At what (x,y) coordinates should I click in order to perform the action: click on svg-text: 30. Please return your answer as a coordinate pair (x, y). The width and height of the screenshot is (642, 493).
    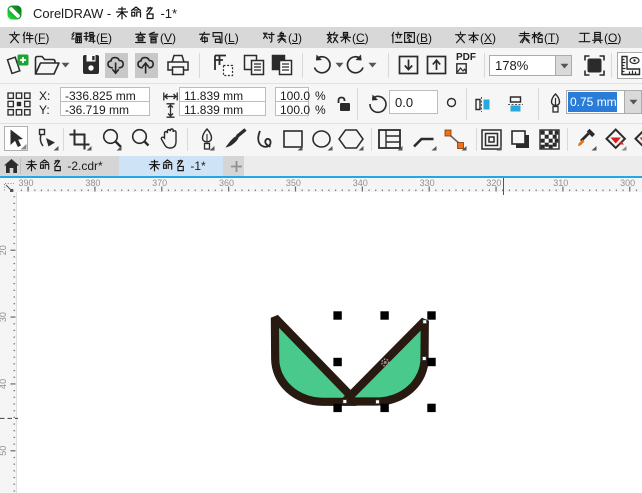
    Looking at the image, I should click on (4, 317).